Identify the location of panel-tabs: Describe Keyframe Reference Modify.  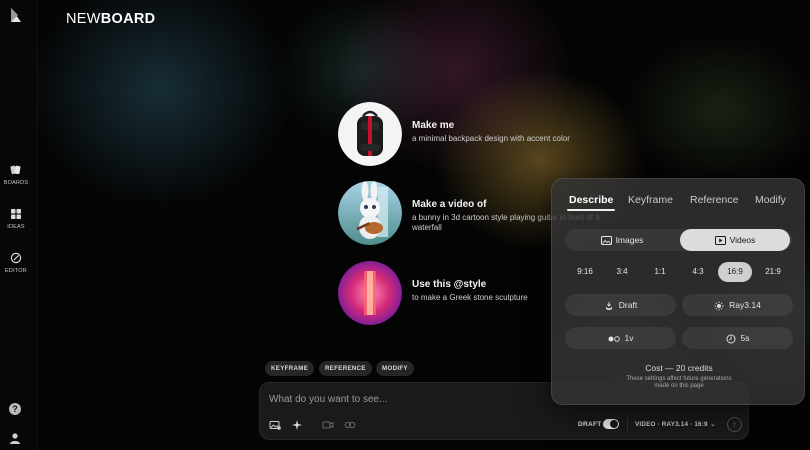
(679, 196).